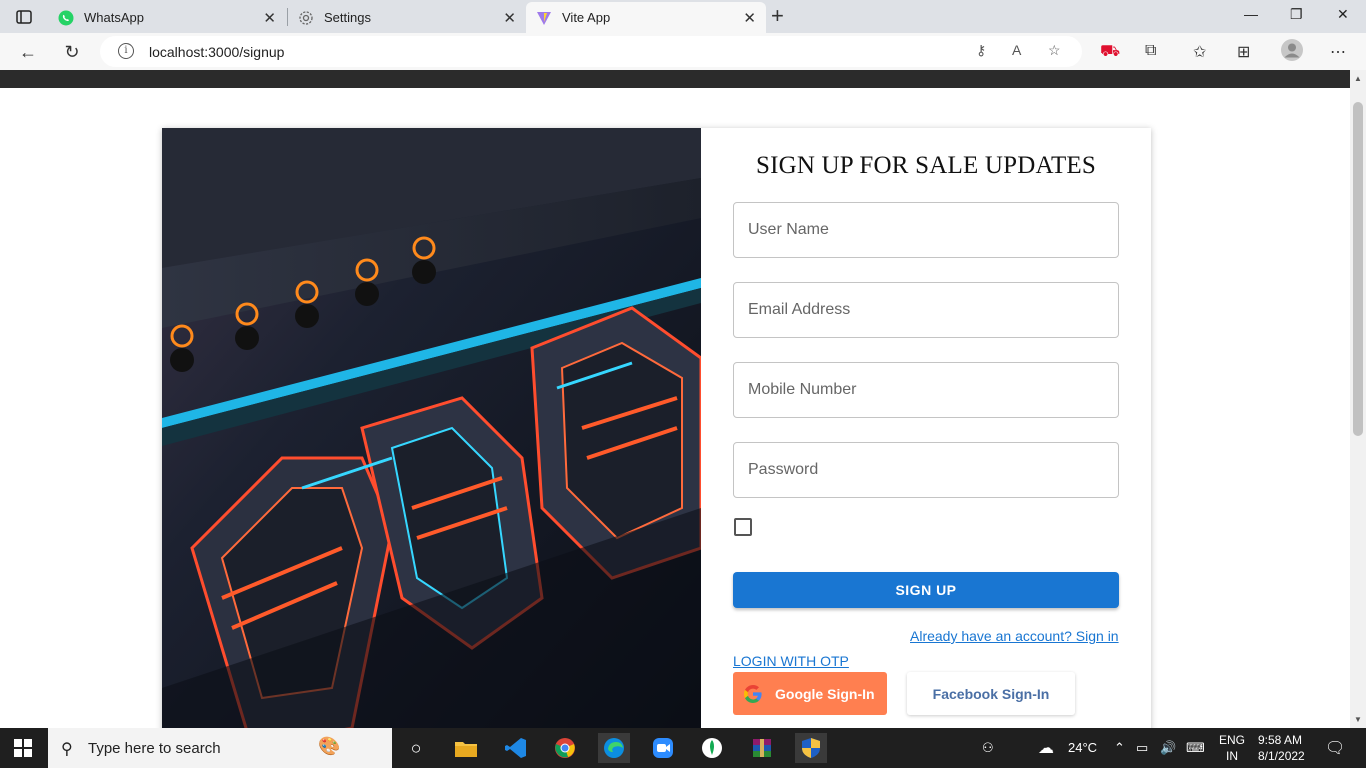 The image size is (1366, 768). I want to click on clock-time: 9:58 AM, so click(1280, 740).